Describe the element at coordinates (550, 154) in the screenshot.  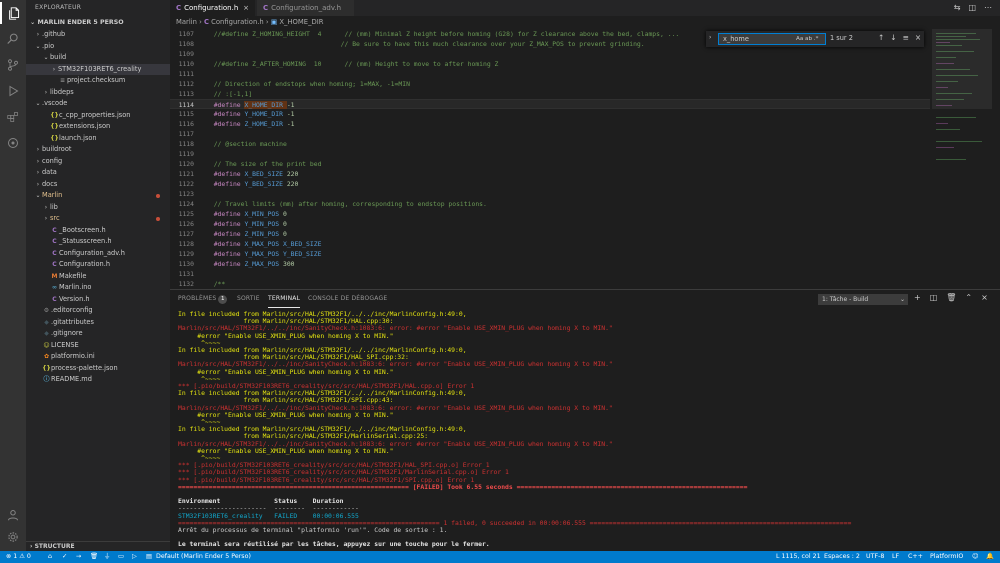
I see `code-line: 1119` at that location.